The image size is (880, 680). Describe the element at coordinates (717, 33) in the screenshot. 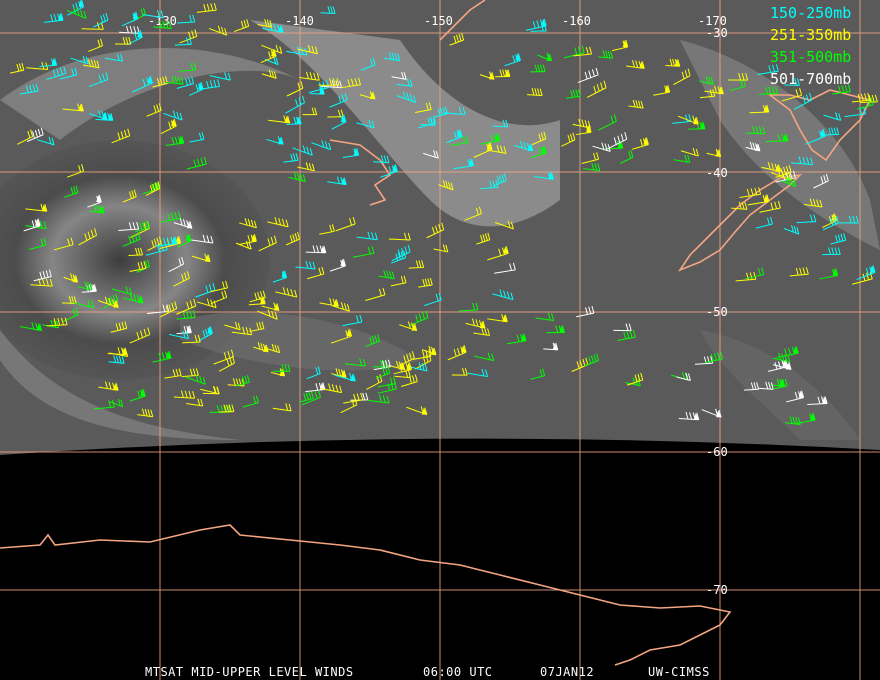

I see `lat-label-30: -30` at that location.